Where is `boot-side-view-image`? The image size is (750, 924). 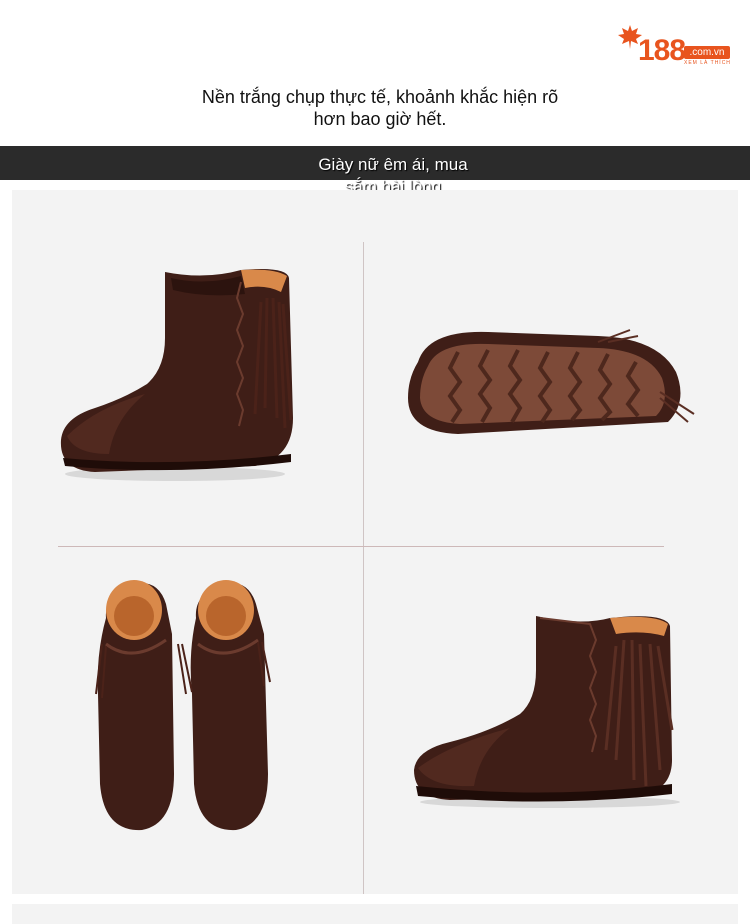 boot-side-view-image is located at coordinates (180, 373).